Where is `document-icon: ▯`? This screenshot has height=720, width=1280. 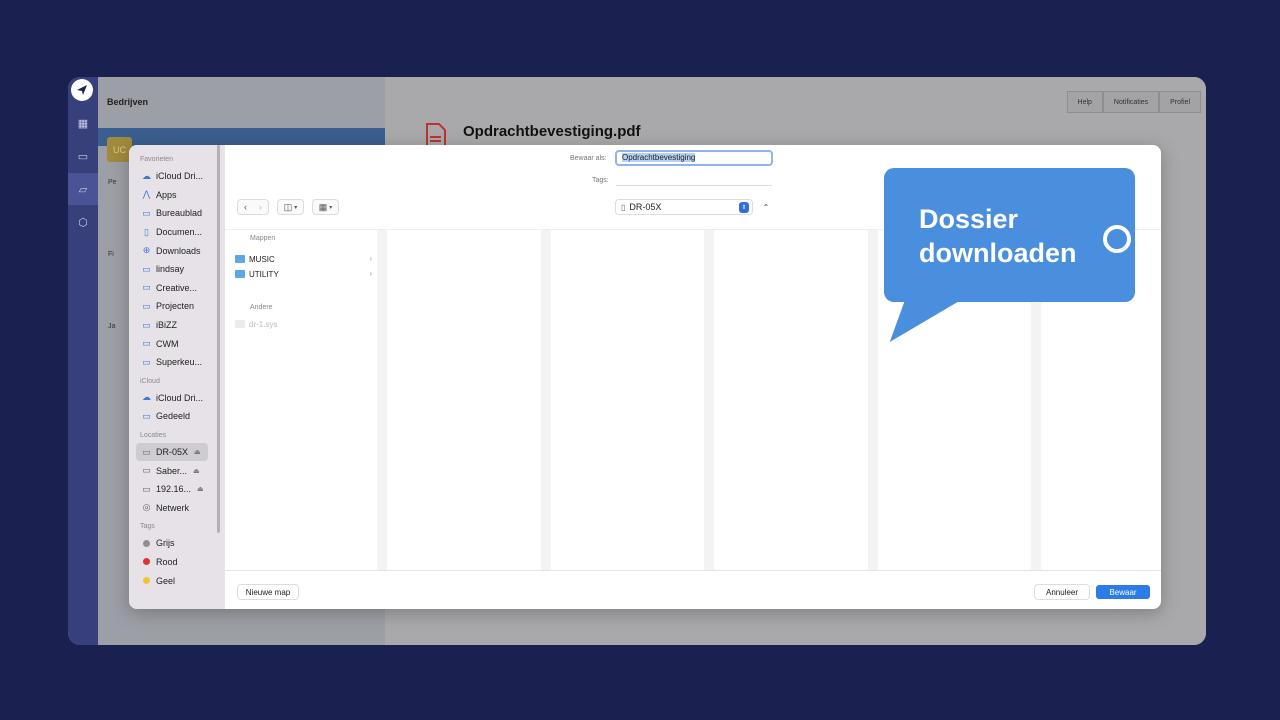 document-icon: ▯ is located at coordinates (146, 231).